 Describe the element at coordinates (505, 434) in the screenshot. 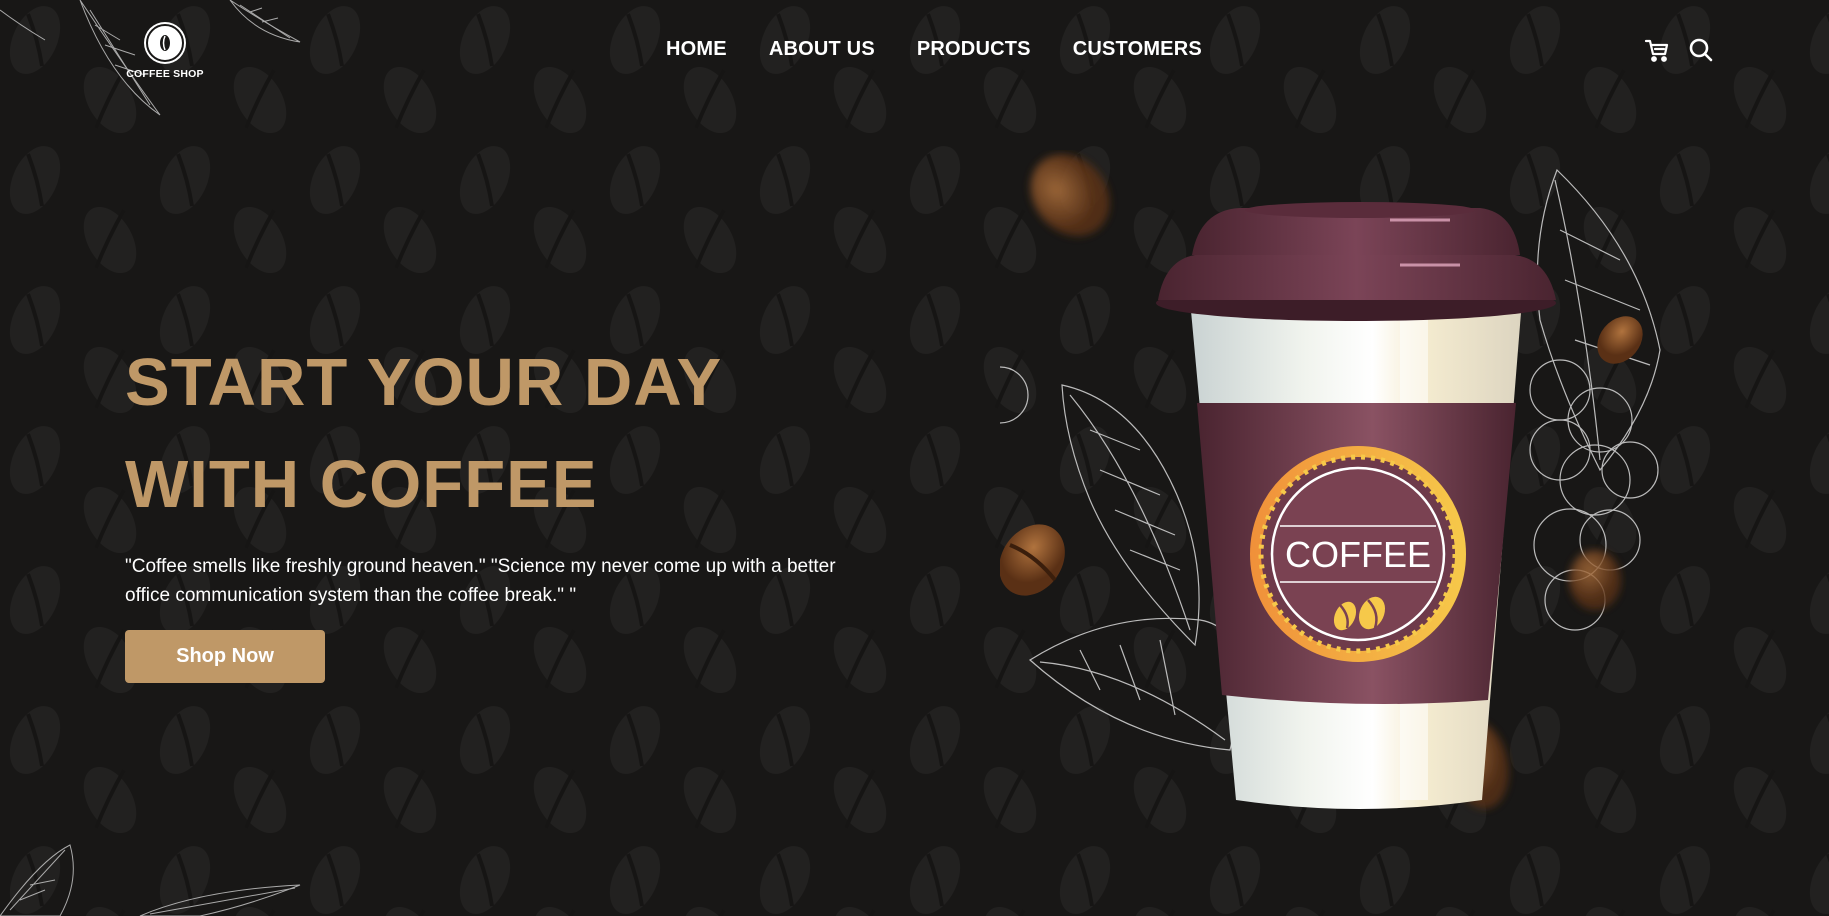

I see `hero-headline: START YOUR DAY WITH COFFEE` at that location.